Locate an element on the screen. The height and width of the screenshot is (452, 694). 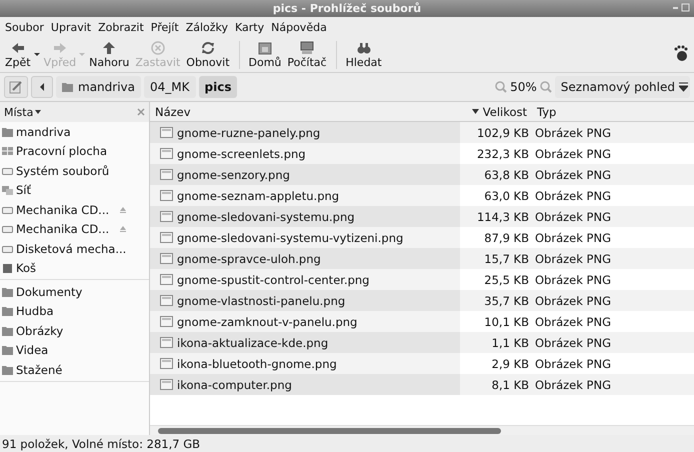
toolbar-button: Obnovit is located at coordinates (208, 54).